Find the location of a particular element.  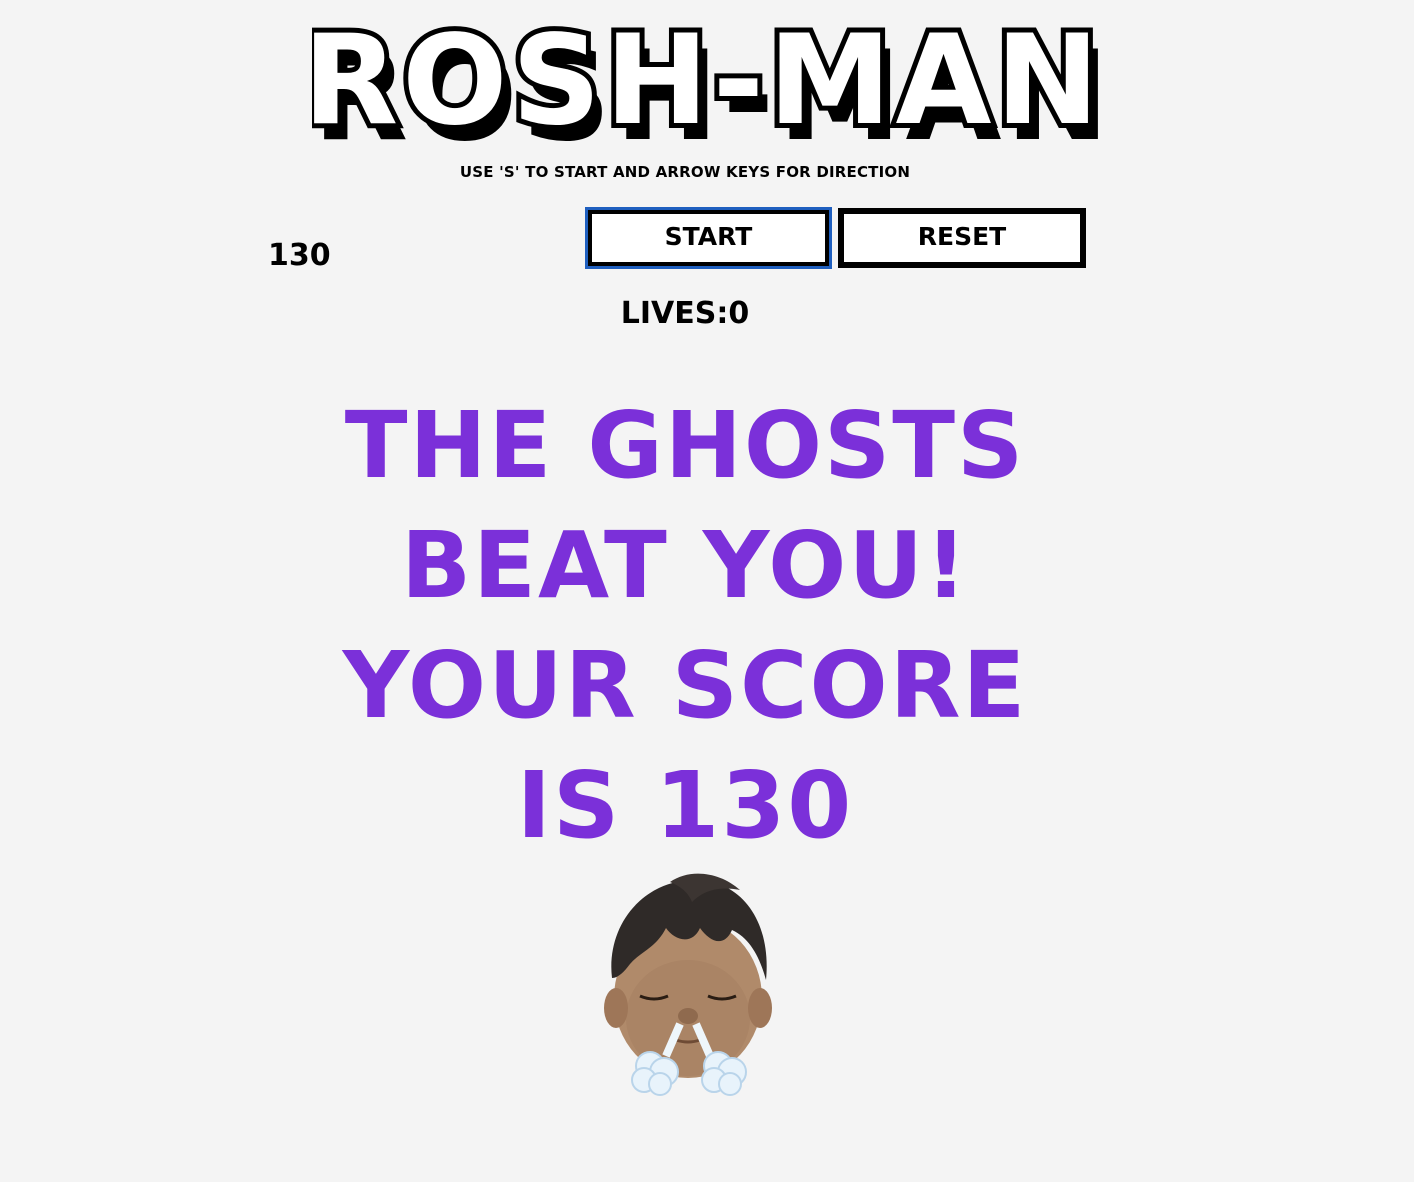

logo-svg: ROSH-MAN ROSH-MAN is located at coordinates (707, 83).